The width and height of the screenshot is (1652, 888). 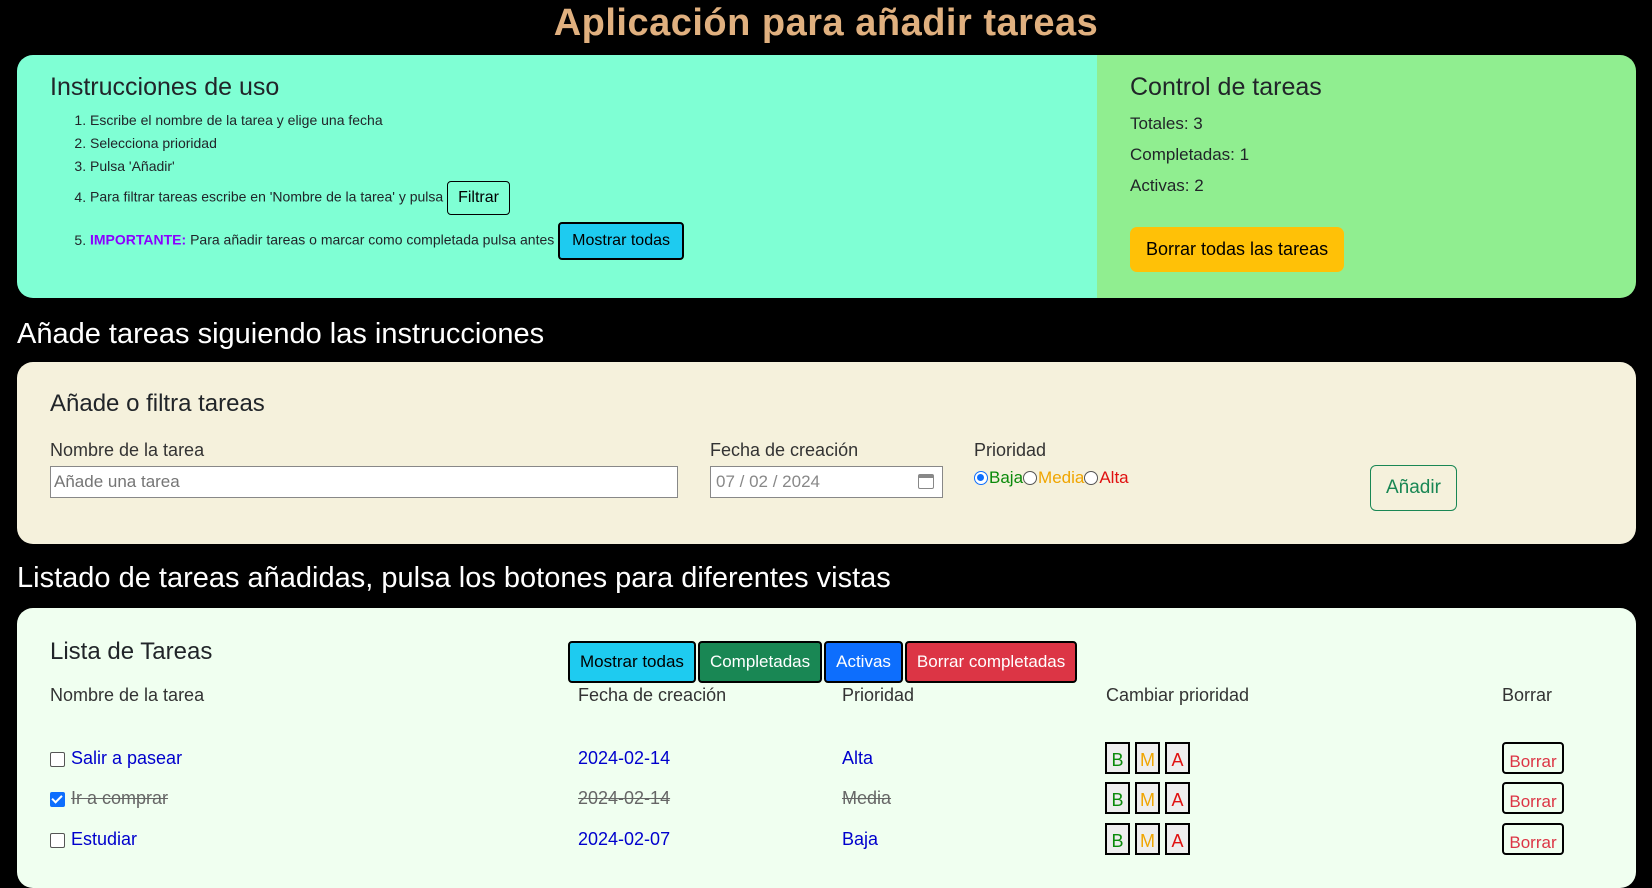 What do you see at coordinates (784, 450) in the screenshot?
I see `creation-date-label: Fecha de creación` at bounding box center [784, 450].